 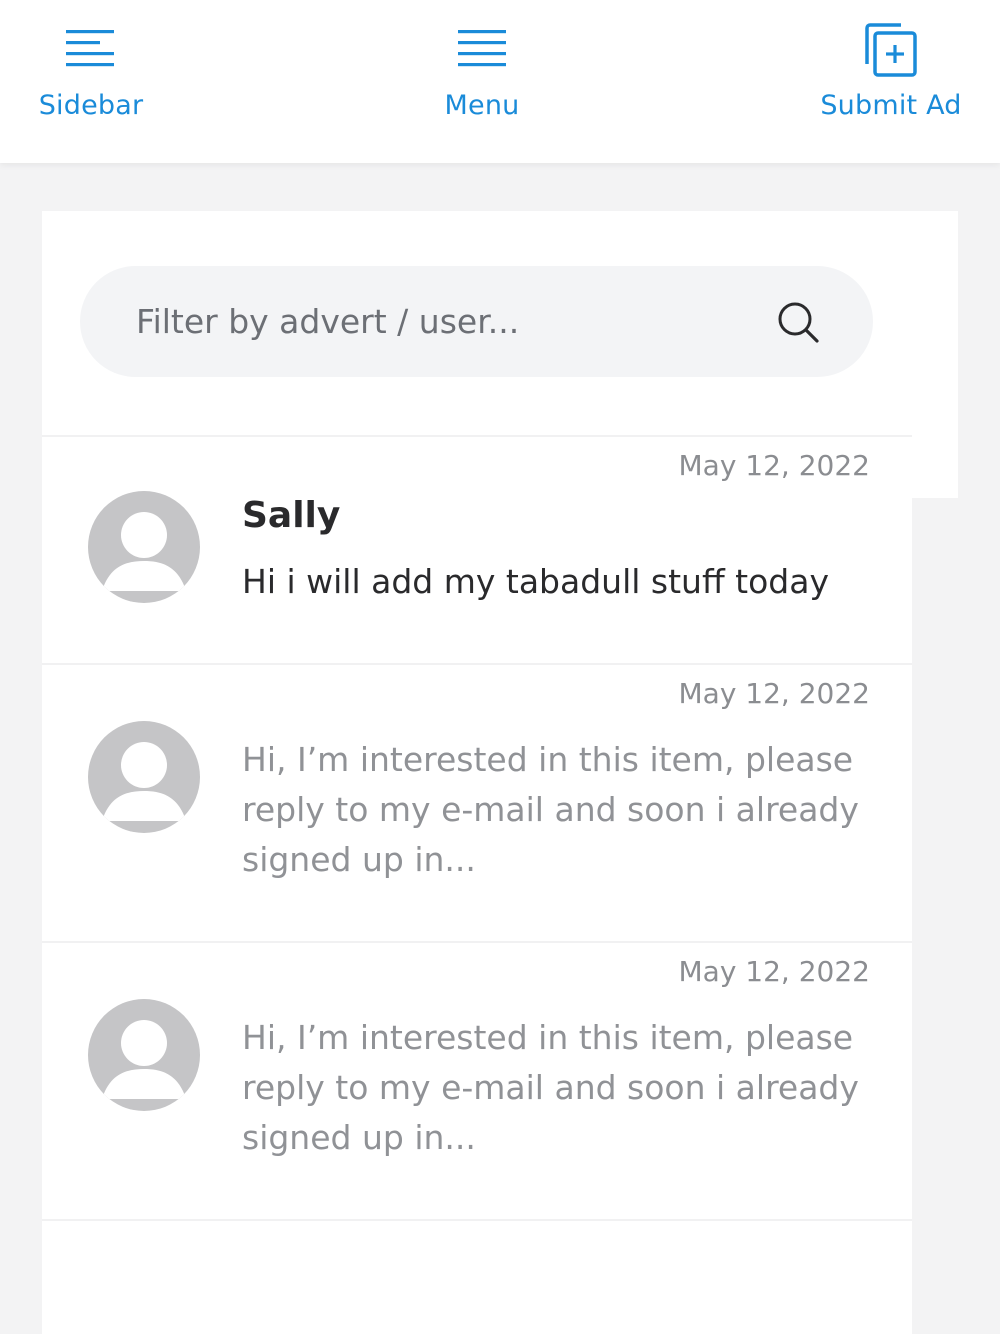 I want to click on add-copy-icon, so click(x=891, y=50).